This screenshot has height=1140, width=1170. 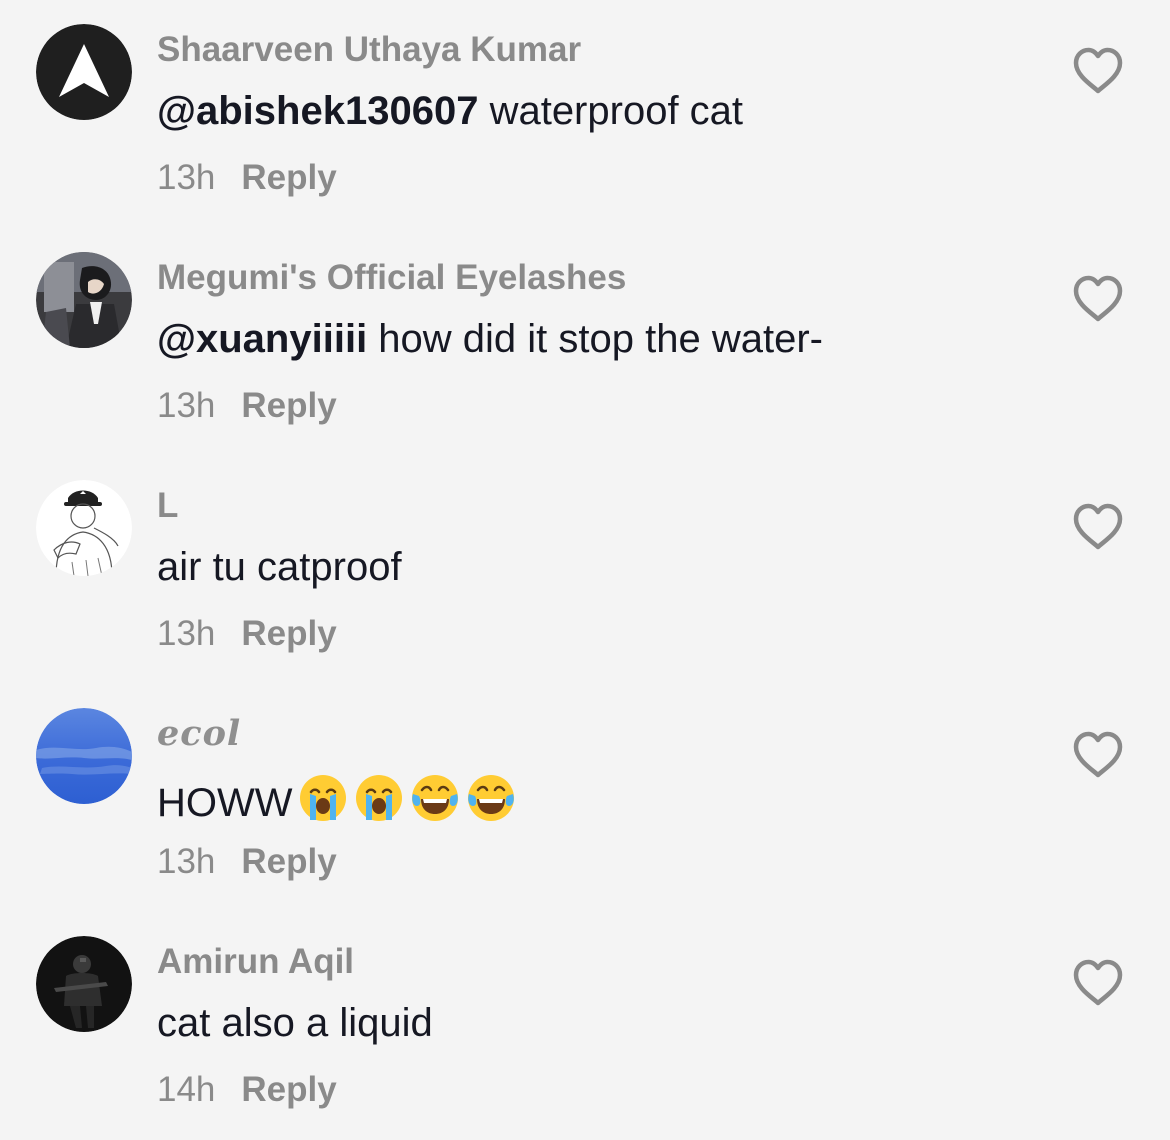 What do you see at coordinates (595, 339) in the screenshot?
I see `comment-body: how did it stop the water-` at bounding box center [595, 339].